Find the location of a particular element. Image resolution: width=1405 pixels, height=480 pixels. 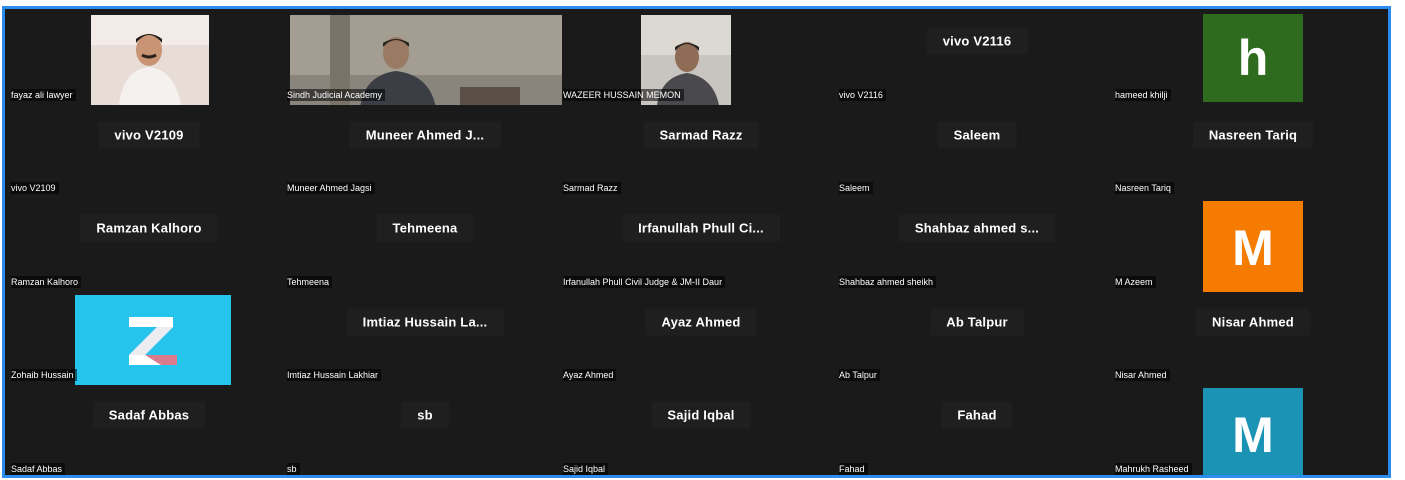

participant-center-name: Tehmeena is located at coordinates (425, 228).